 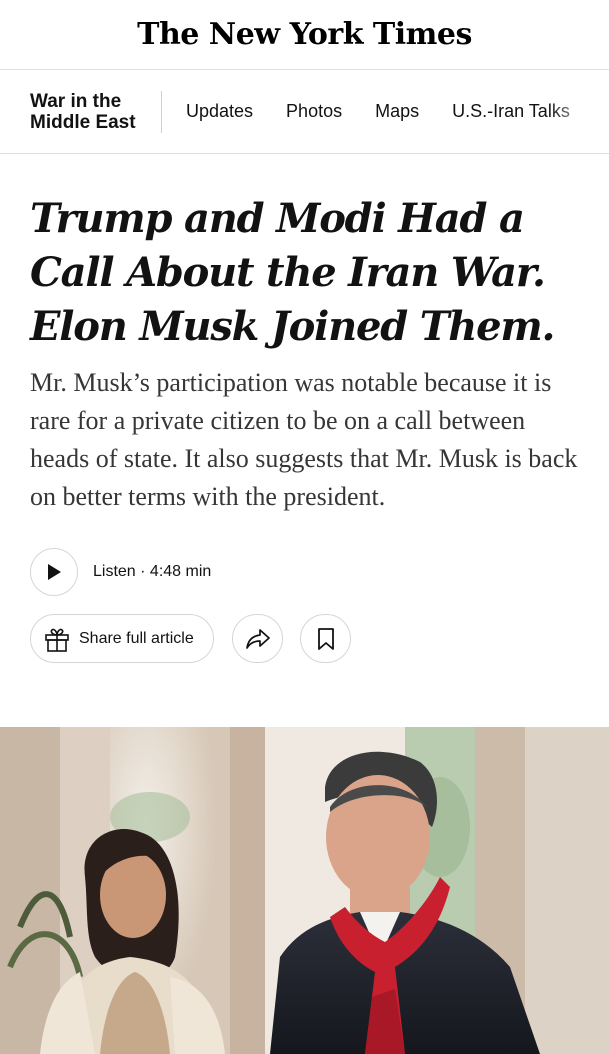 I want to click on nav-items: Updates Photos Maps U.S.-Iran Talks, so click(x=382, y=111).